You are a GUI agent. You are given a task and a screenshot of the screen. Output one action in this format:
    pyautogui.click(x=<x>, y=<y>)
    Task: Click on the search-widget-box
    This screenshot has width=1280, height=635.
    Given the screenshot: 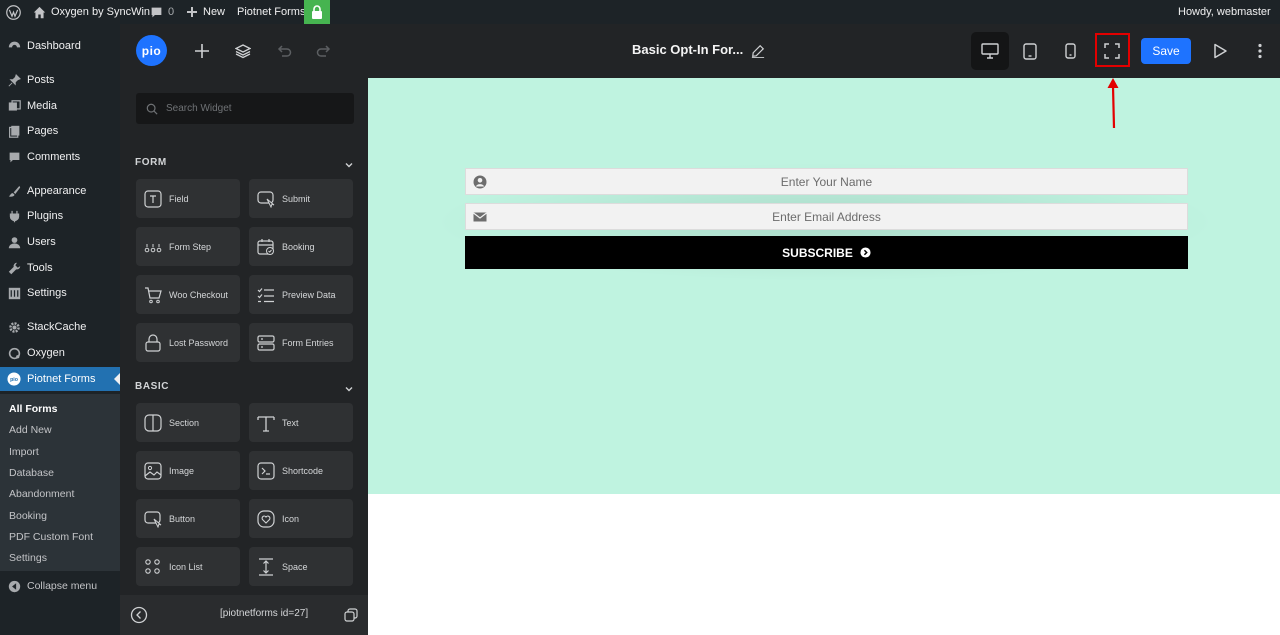 What is the action you would take?
    pyautogui.click(x=245, y=108)
    